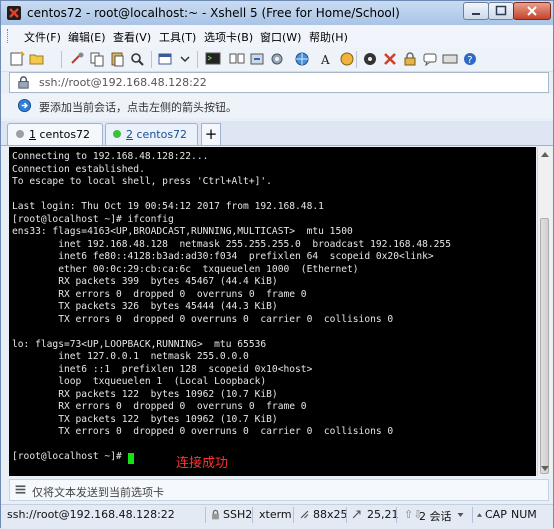 Image resolution: width=554 pixels, height=529 pixels. Describe the element at coordinates (275, 514) in the screenshot. I see `status-term: xterm` at that location.